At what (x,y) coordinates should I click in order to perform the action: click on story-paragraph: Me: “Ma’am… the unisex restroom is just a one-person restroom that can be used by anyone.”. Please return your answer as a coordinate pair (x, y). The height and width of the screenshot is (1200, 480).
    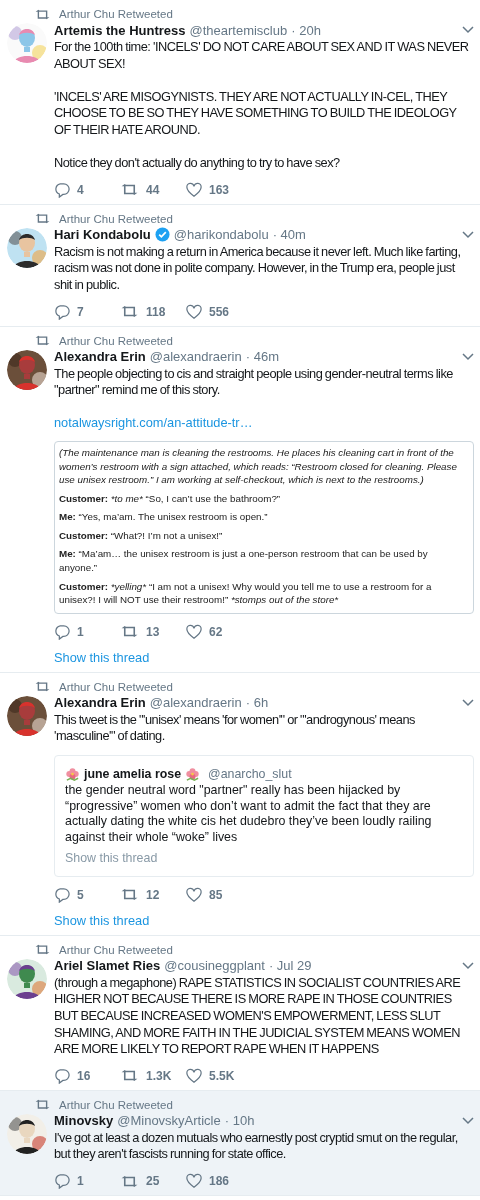
    Looking at the image, I should click on (244, 561).